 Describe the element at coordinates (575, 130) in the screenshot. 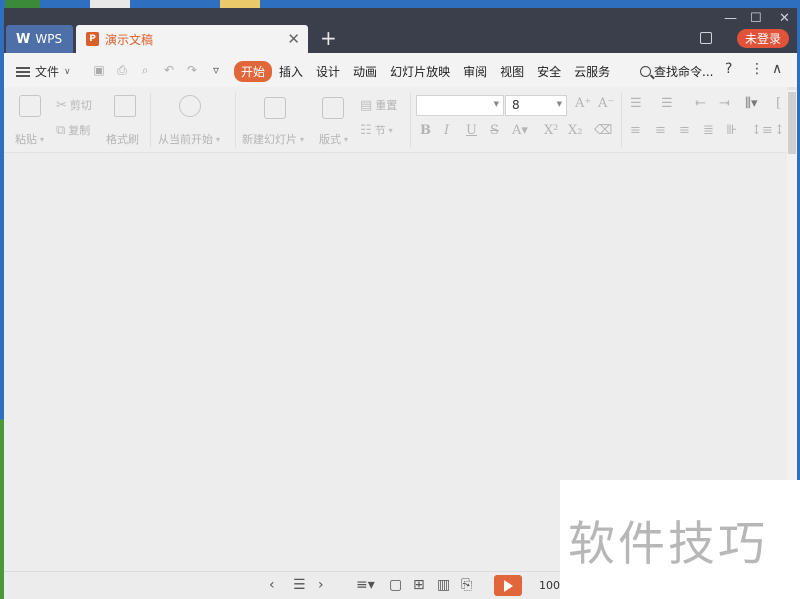

I see `subscript-icon: X₂` at that location.